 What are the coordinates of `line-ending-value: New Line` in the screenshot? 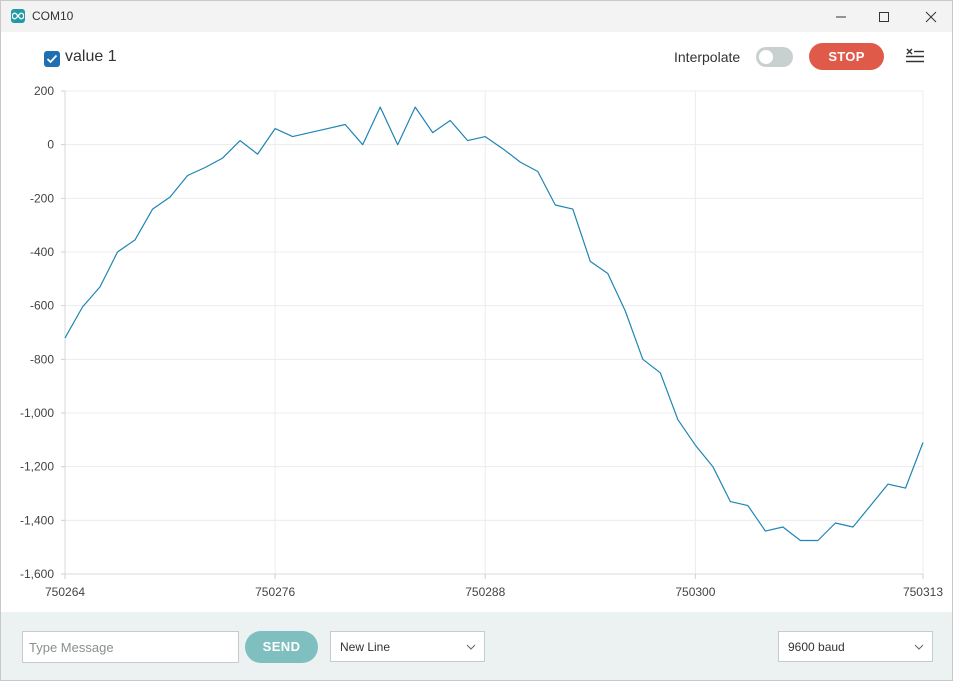 It's located at (365, 647).